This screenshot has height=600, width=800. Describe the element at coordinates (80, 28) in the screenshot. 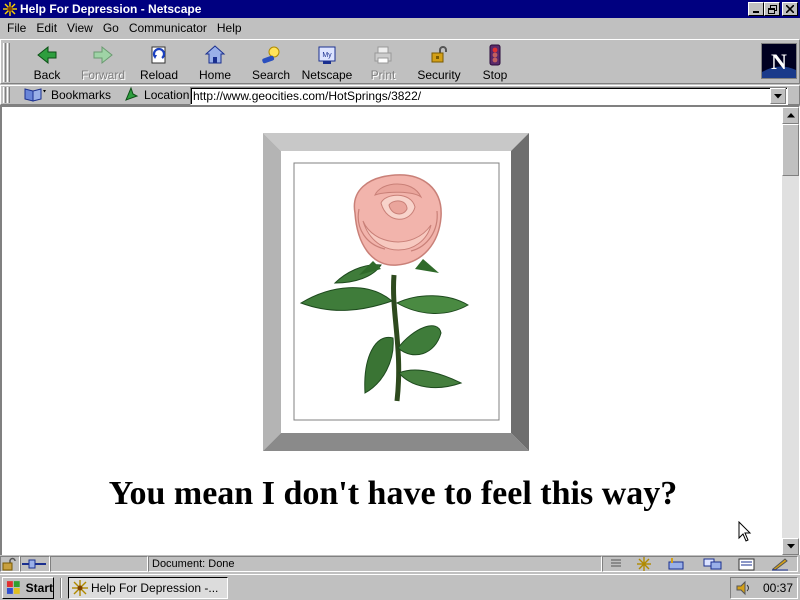

I see `menu-view: View` at that location.